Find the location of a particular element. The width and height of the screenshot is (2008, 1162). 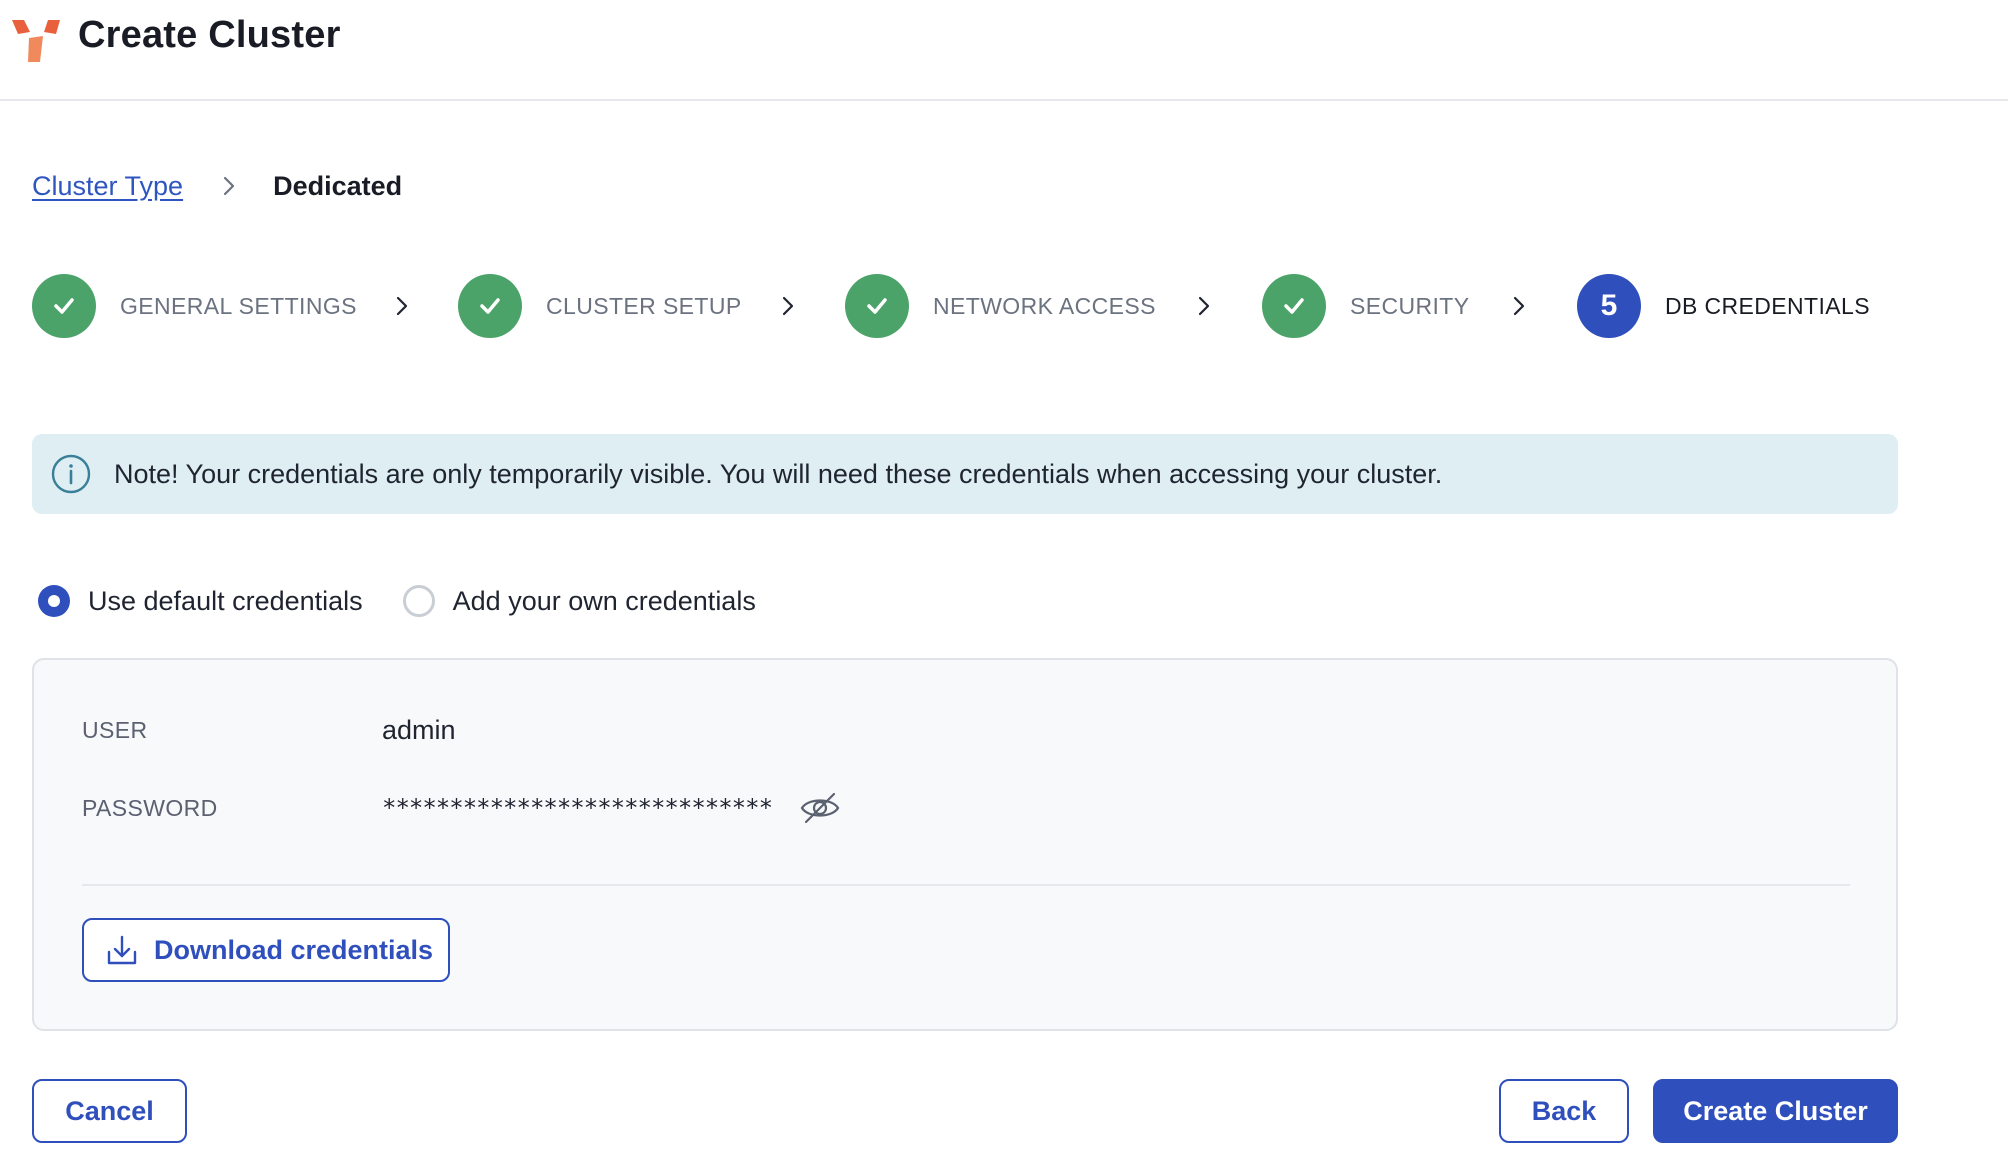

radio-unchecked-icon is located at coordinates (418, 601).